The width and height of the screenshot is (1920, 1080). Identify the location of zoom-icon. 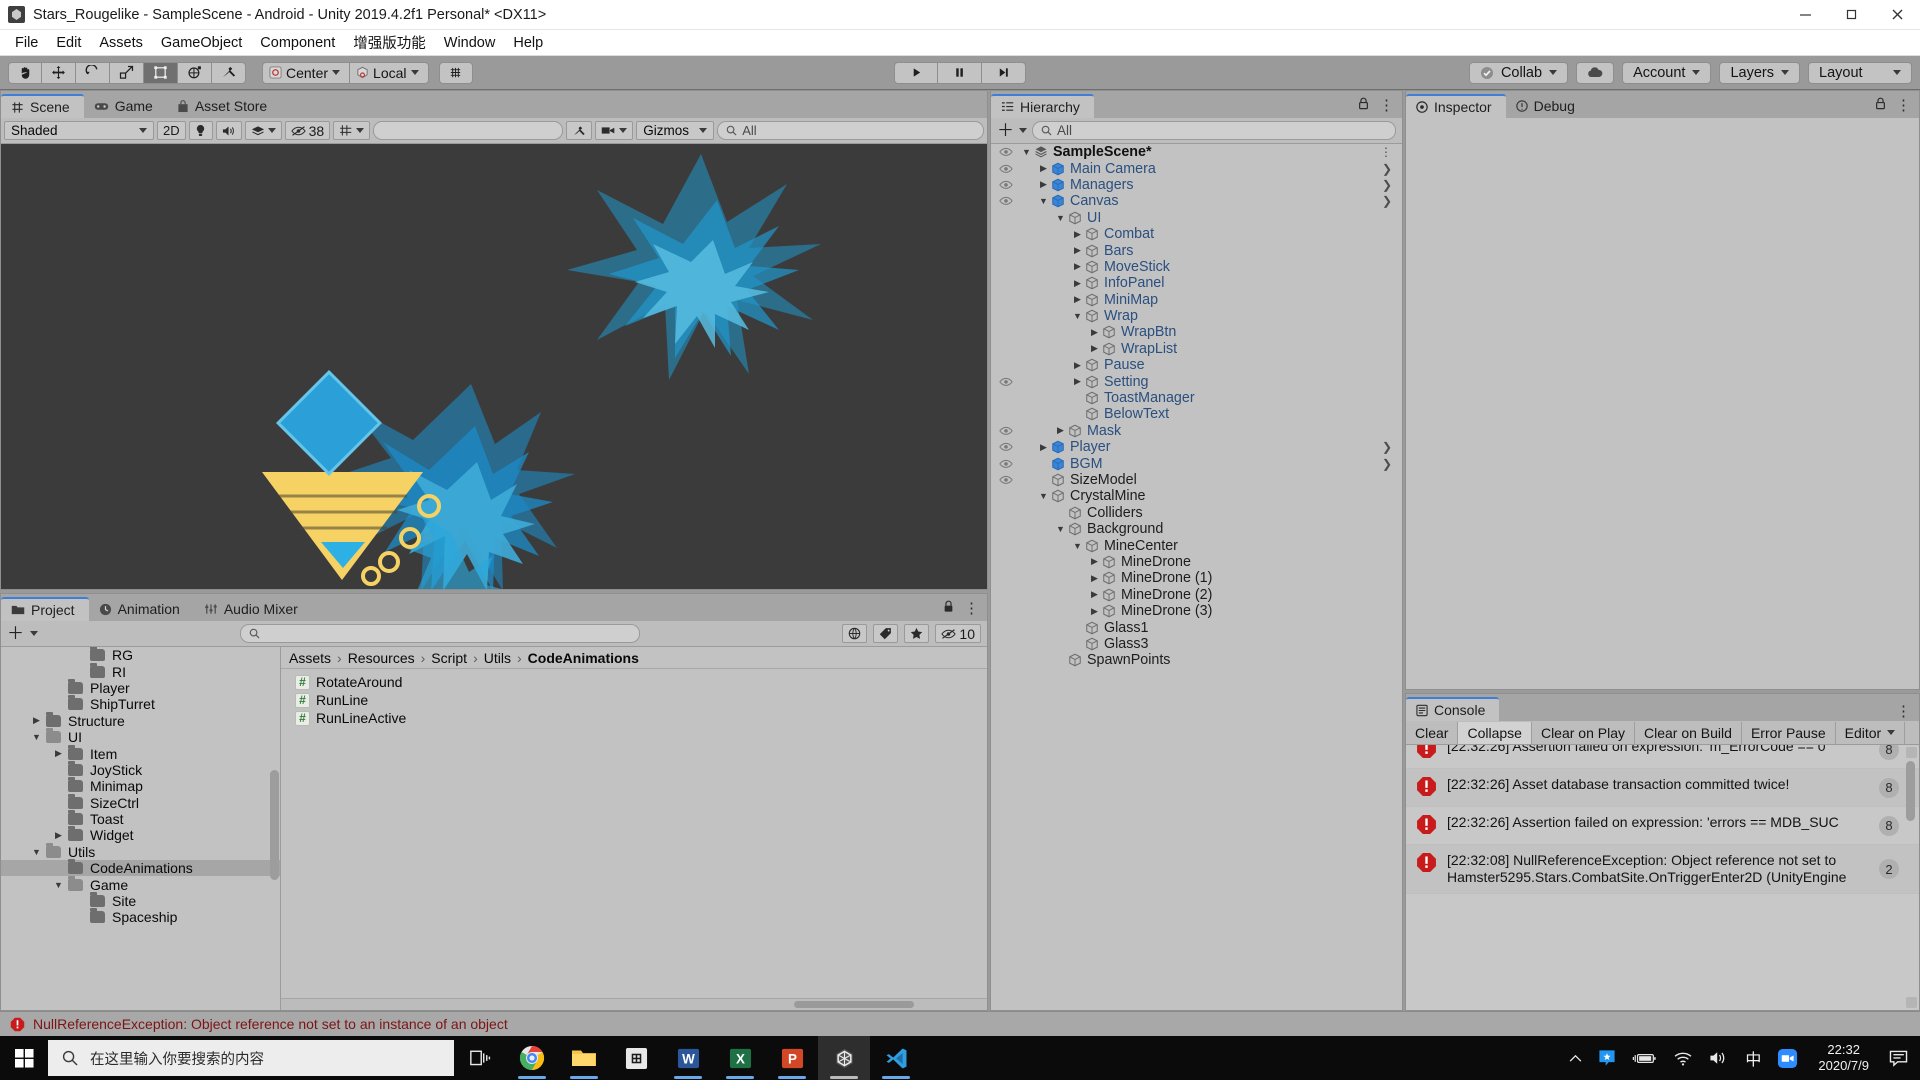
(1787, 1058).